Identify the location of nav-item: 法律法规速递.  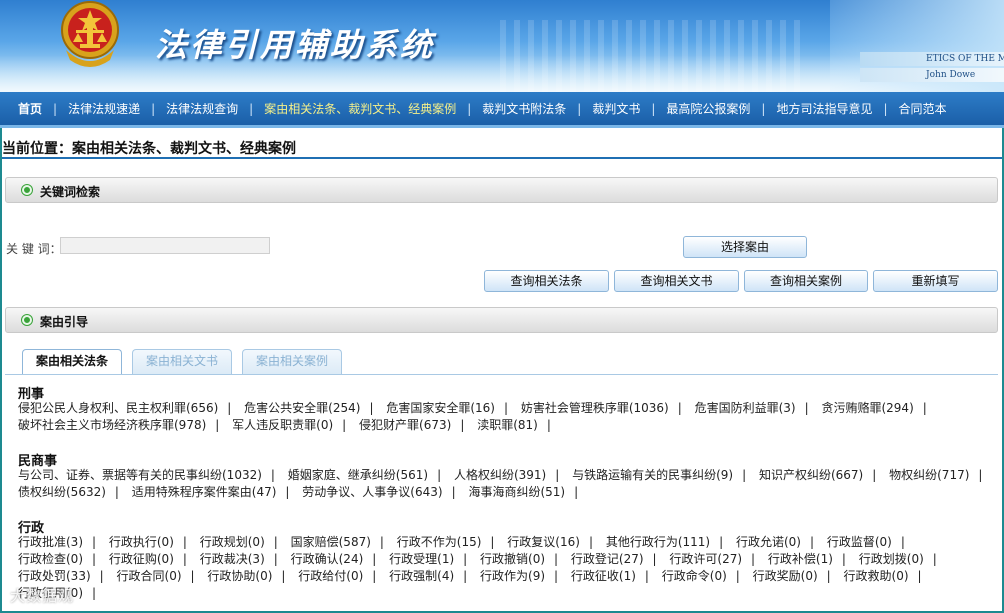
(104, 108).